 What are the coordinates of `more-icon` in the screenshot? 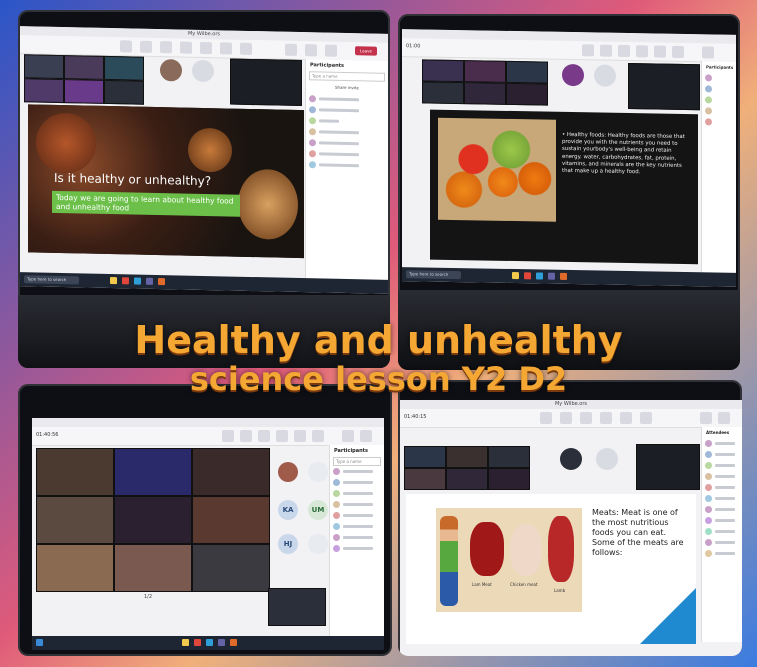 It's located at (318, 544).